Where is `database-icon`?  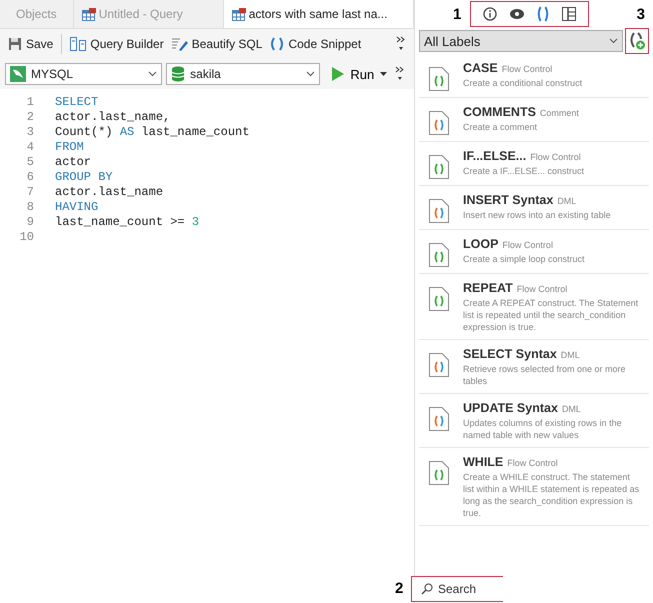
database-icon is located at coordinates (178, 74).